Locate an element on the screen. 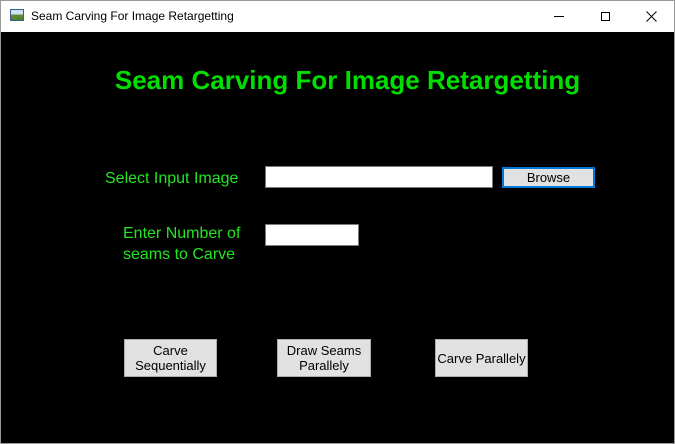 Image resolution: width=675 pixels, height=444 pixels. input-image-label: Select Input Image is located at coordinates (172, 178).